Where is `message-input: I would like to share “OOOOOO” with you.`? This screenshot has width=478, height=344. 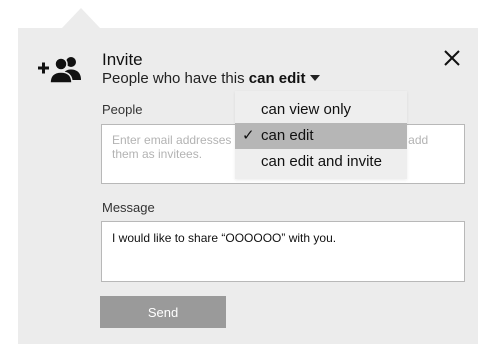 message-input: I would like to share “OOOOOO” with you. is located at coordinates (283, 251).